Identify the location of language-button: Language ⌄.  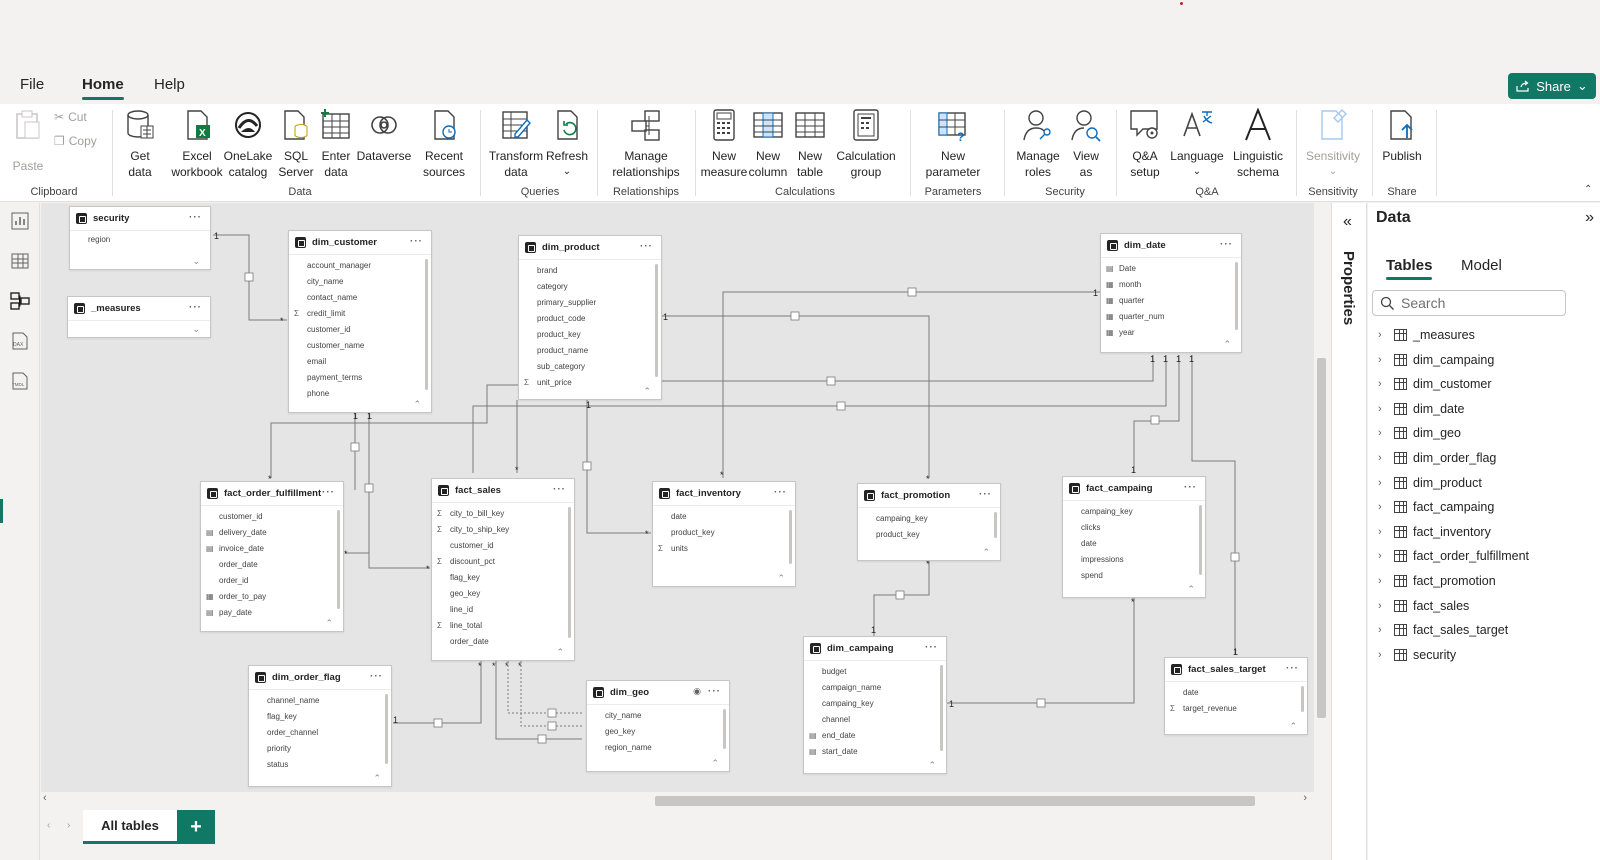
(1197, 144).